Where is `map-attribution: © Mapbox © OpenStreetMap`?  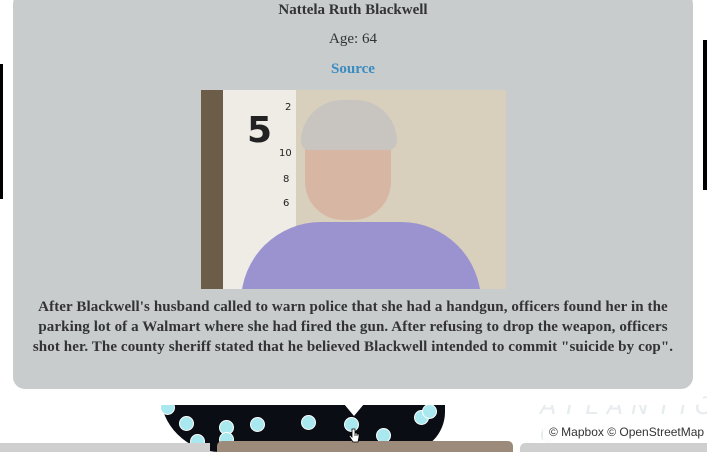
map-attribution: © Mapbox © OpenStreetMap is located at coordinates (625, 432).